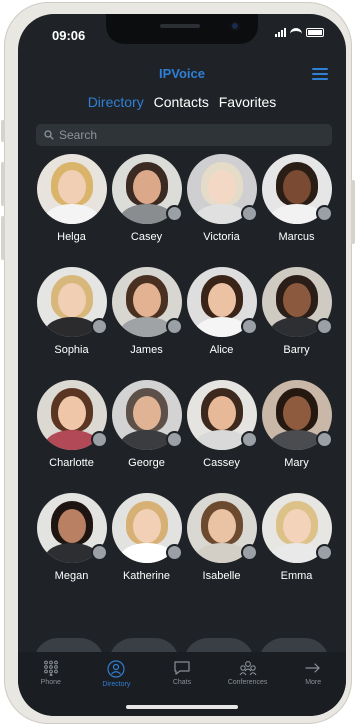  Describe the element at coordinates (221, 463) in the screenshot. I see `contact-name: Cassey` at that location.